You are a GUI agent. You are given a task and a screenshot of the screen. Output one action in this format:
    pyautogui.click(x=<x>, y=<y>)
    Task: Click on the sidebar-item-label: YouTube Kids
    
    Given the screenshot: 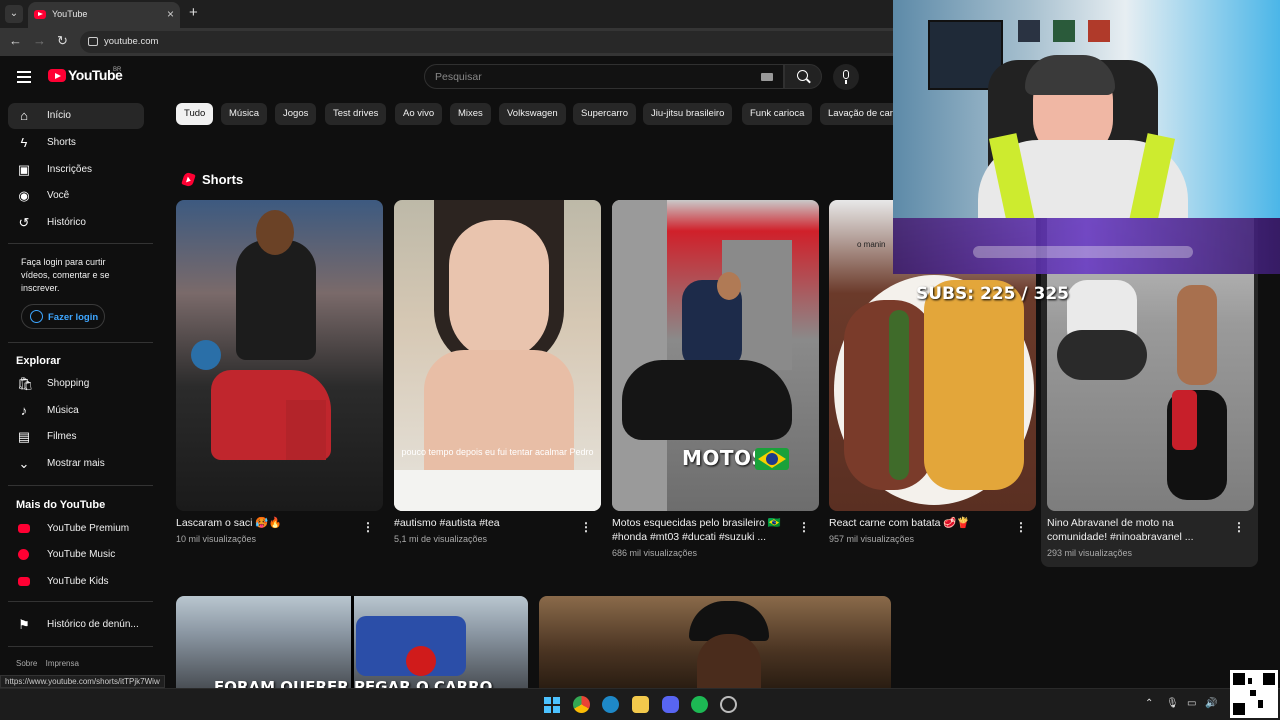 What is the action you would take?
    pyautogui.click(x=78, y=581)
    